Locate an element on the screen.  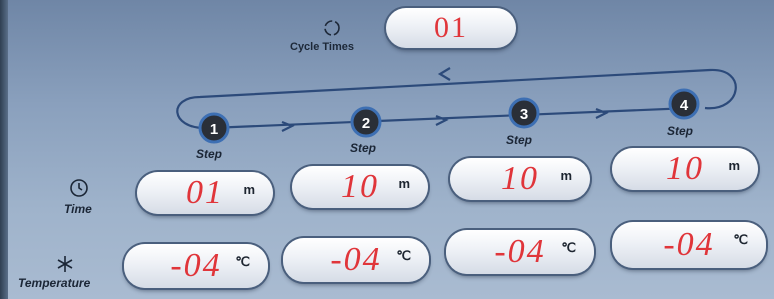
step-3-time-value: 10 is located at coordinates (520, 178).